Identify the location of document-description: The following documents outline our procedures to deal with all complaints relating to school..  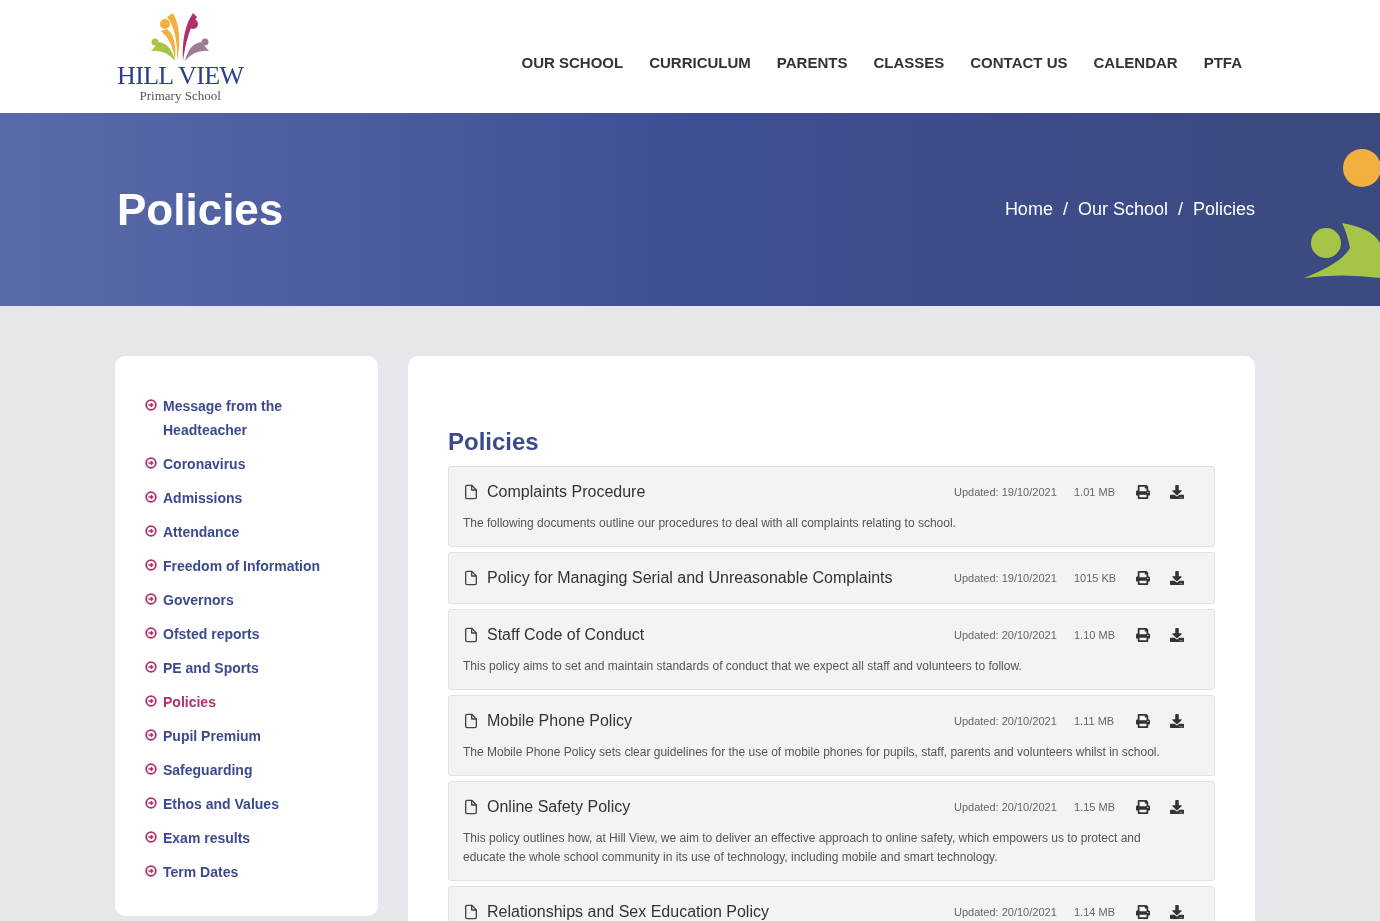
(710, 523).